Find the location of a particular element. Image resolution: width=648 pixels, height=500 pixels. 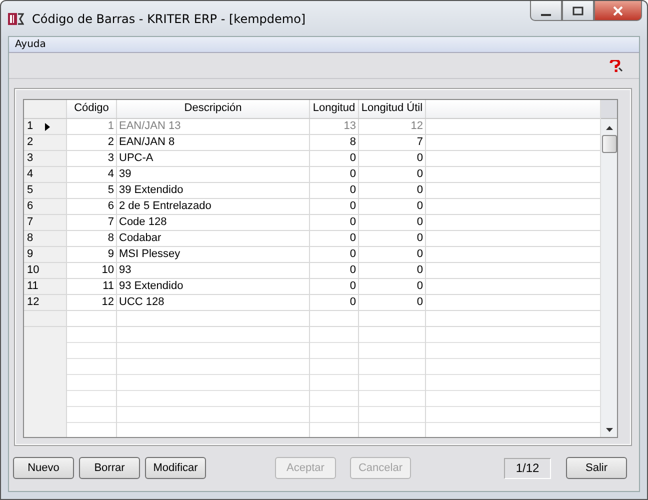

scroll-up-icon is located at coordinates (609, 128).